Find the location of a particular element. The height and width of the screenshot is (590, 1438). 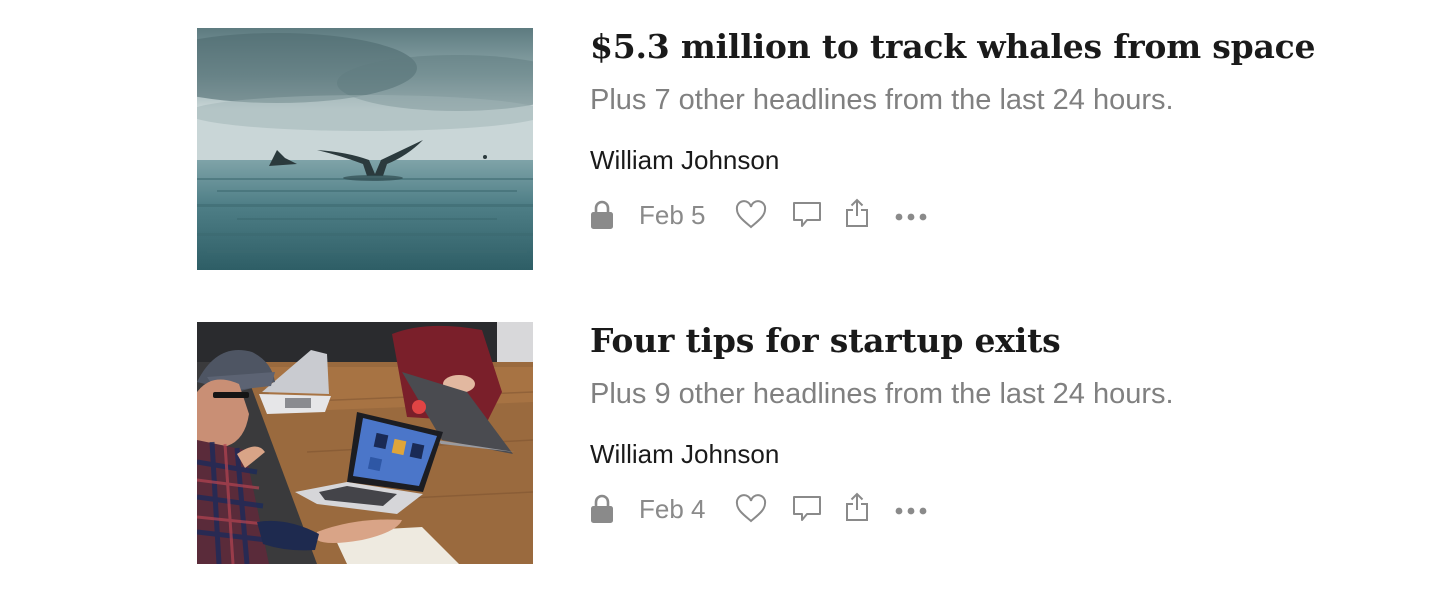

post-title: $5.3 million to track whales from space is located at coordinates (953, 47).